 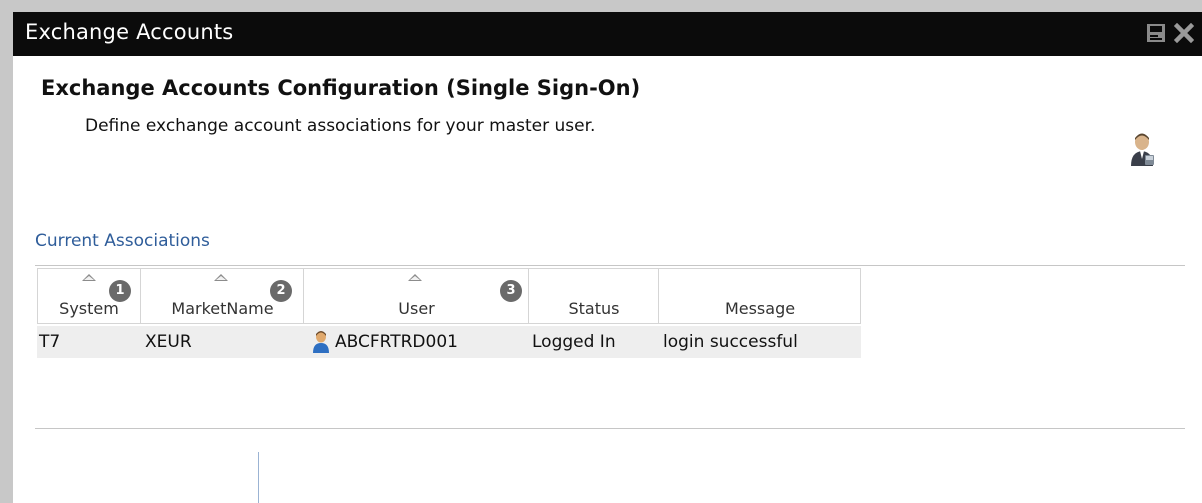 What do you see at coordinates (1156, 33) in the screenshot?
I see `save-icon` at bounding box center [1156, 33].